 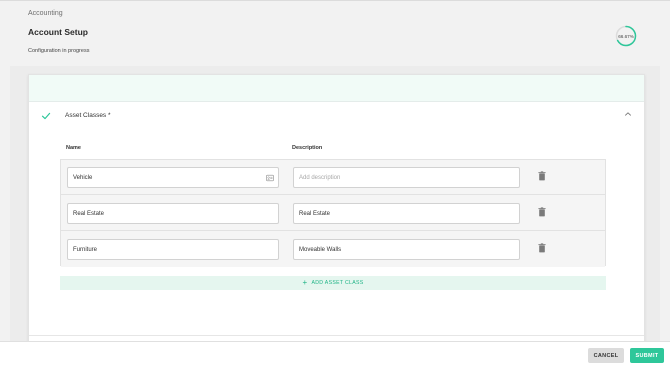 I want to click on id-card-icon, so click(x=270, y=178).